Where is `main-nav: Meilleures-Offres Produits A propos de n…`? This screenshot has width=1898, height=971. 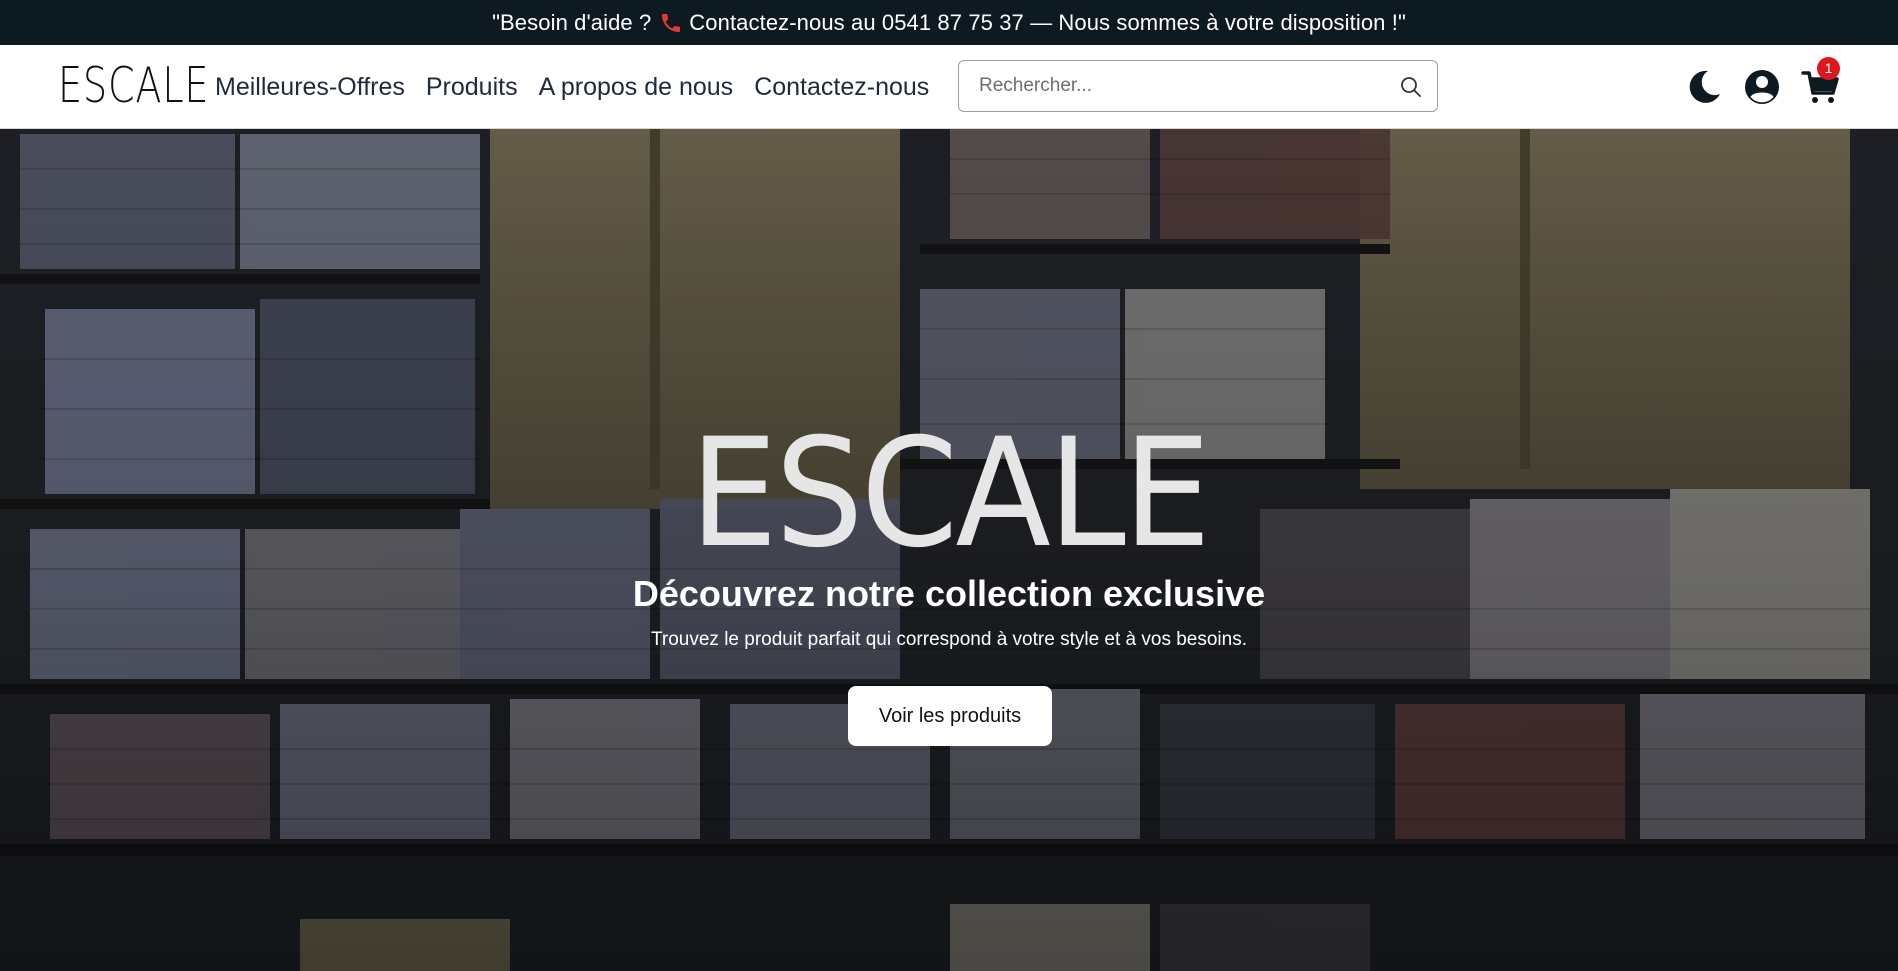
main-nav: Meilleures-Offres Produits A propos de n… is located at coordinates (582, 87).